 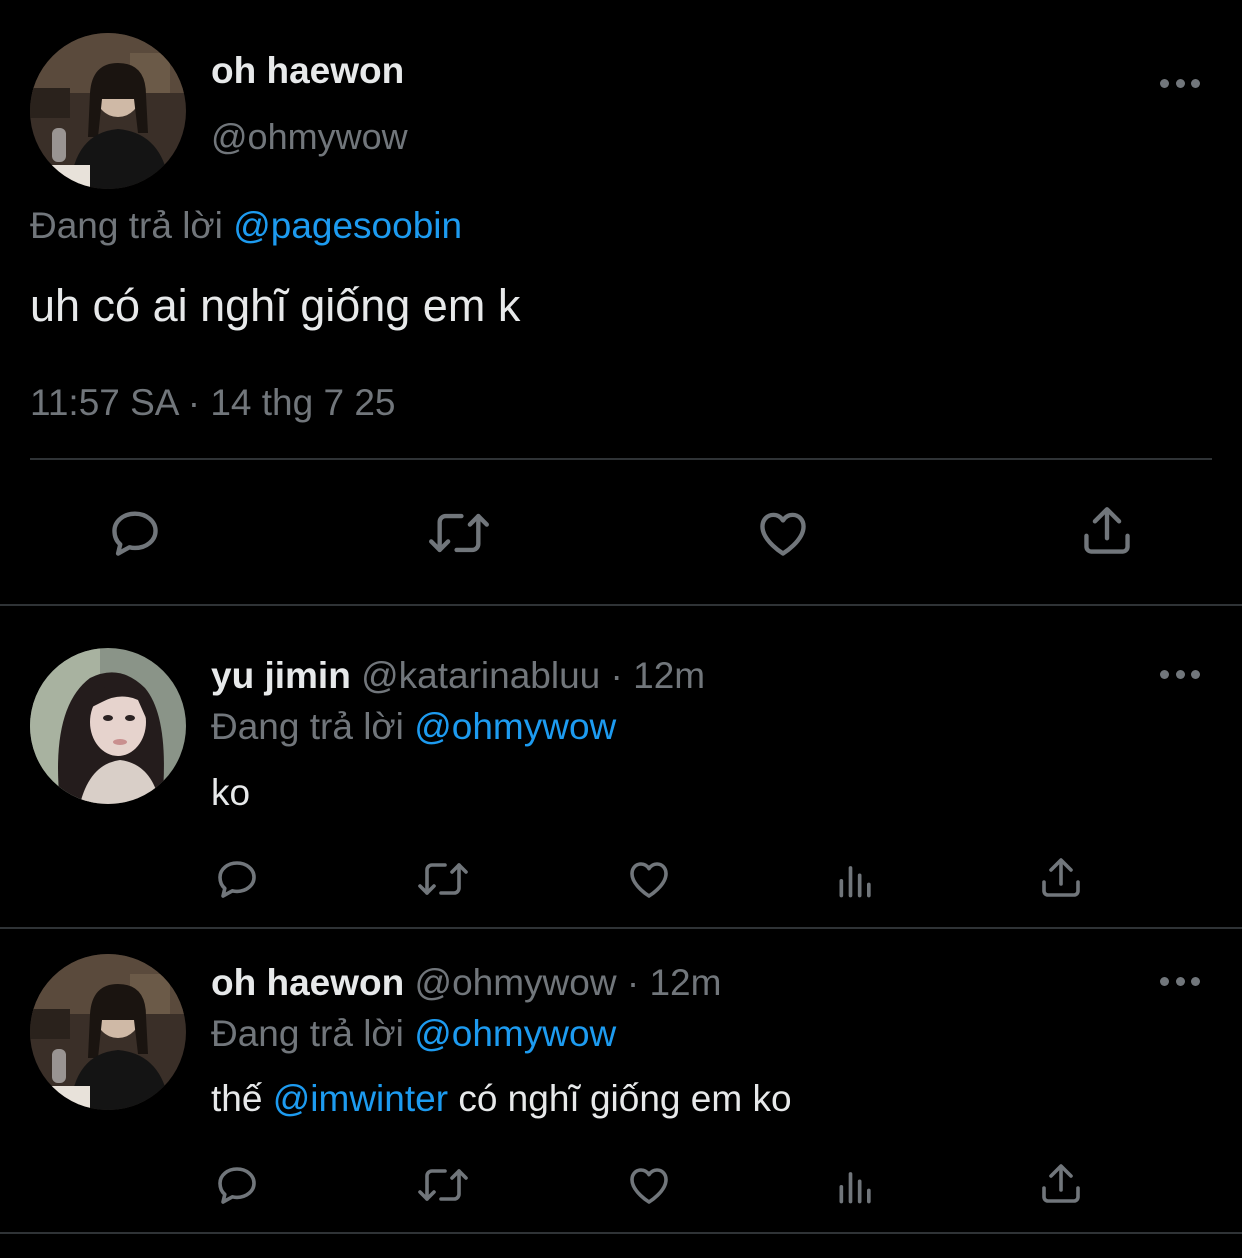 I want to click on mention-link: @imwinter, so click(x=360, y=1098).